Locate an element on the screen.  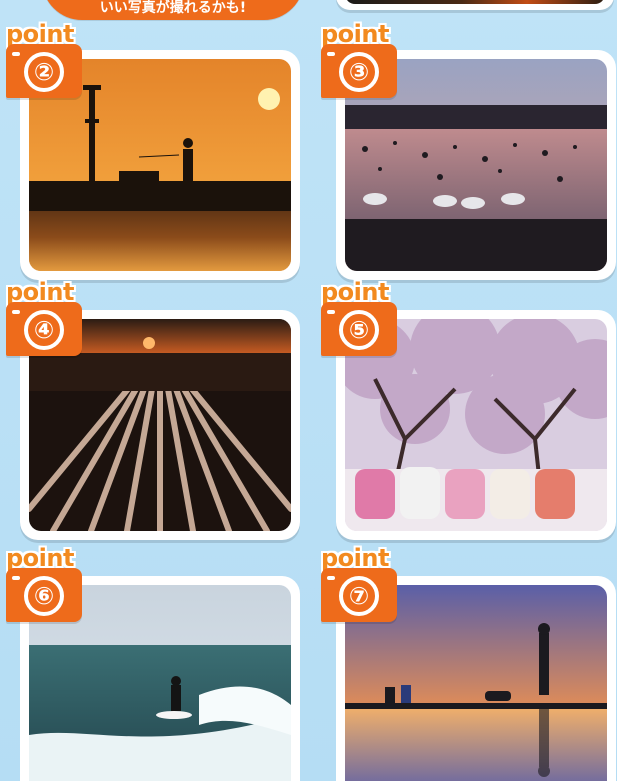
point-number-box: ⑤ is located at coordinates (359, 329).